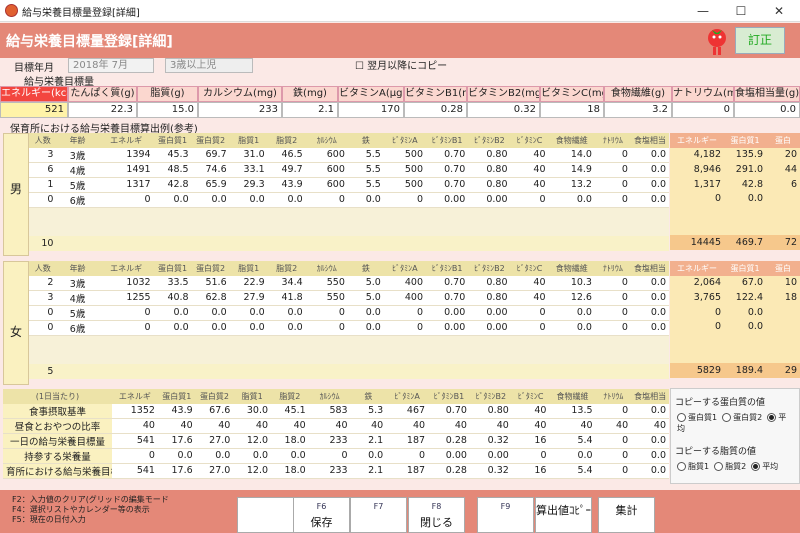 The height and width of the screenshot is (533, 800). What do you see at coordinates (741, 11) in the screenshot?
I see `maximize-button: ☐` at bounding box center [741, 11].